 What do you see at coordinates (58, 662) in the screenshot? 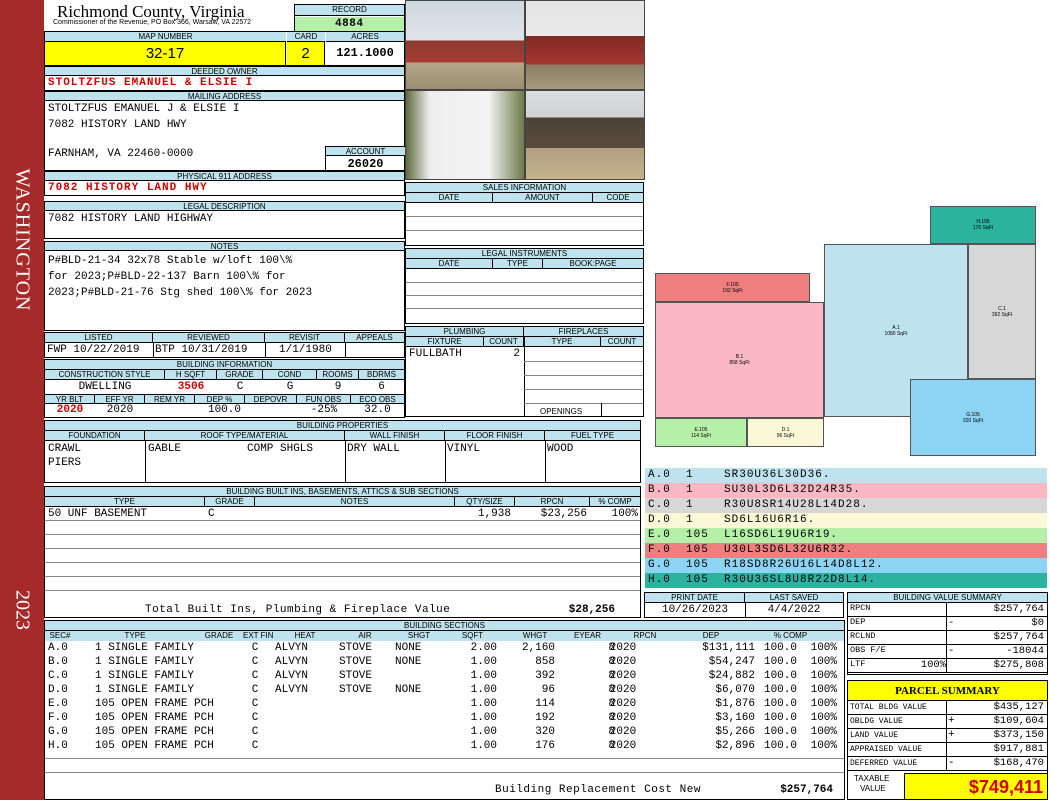
I see `section-cell-sec: B.0` at bounding box center [58, 662].